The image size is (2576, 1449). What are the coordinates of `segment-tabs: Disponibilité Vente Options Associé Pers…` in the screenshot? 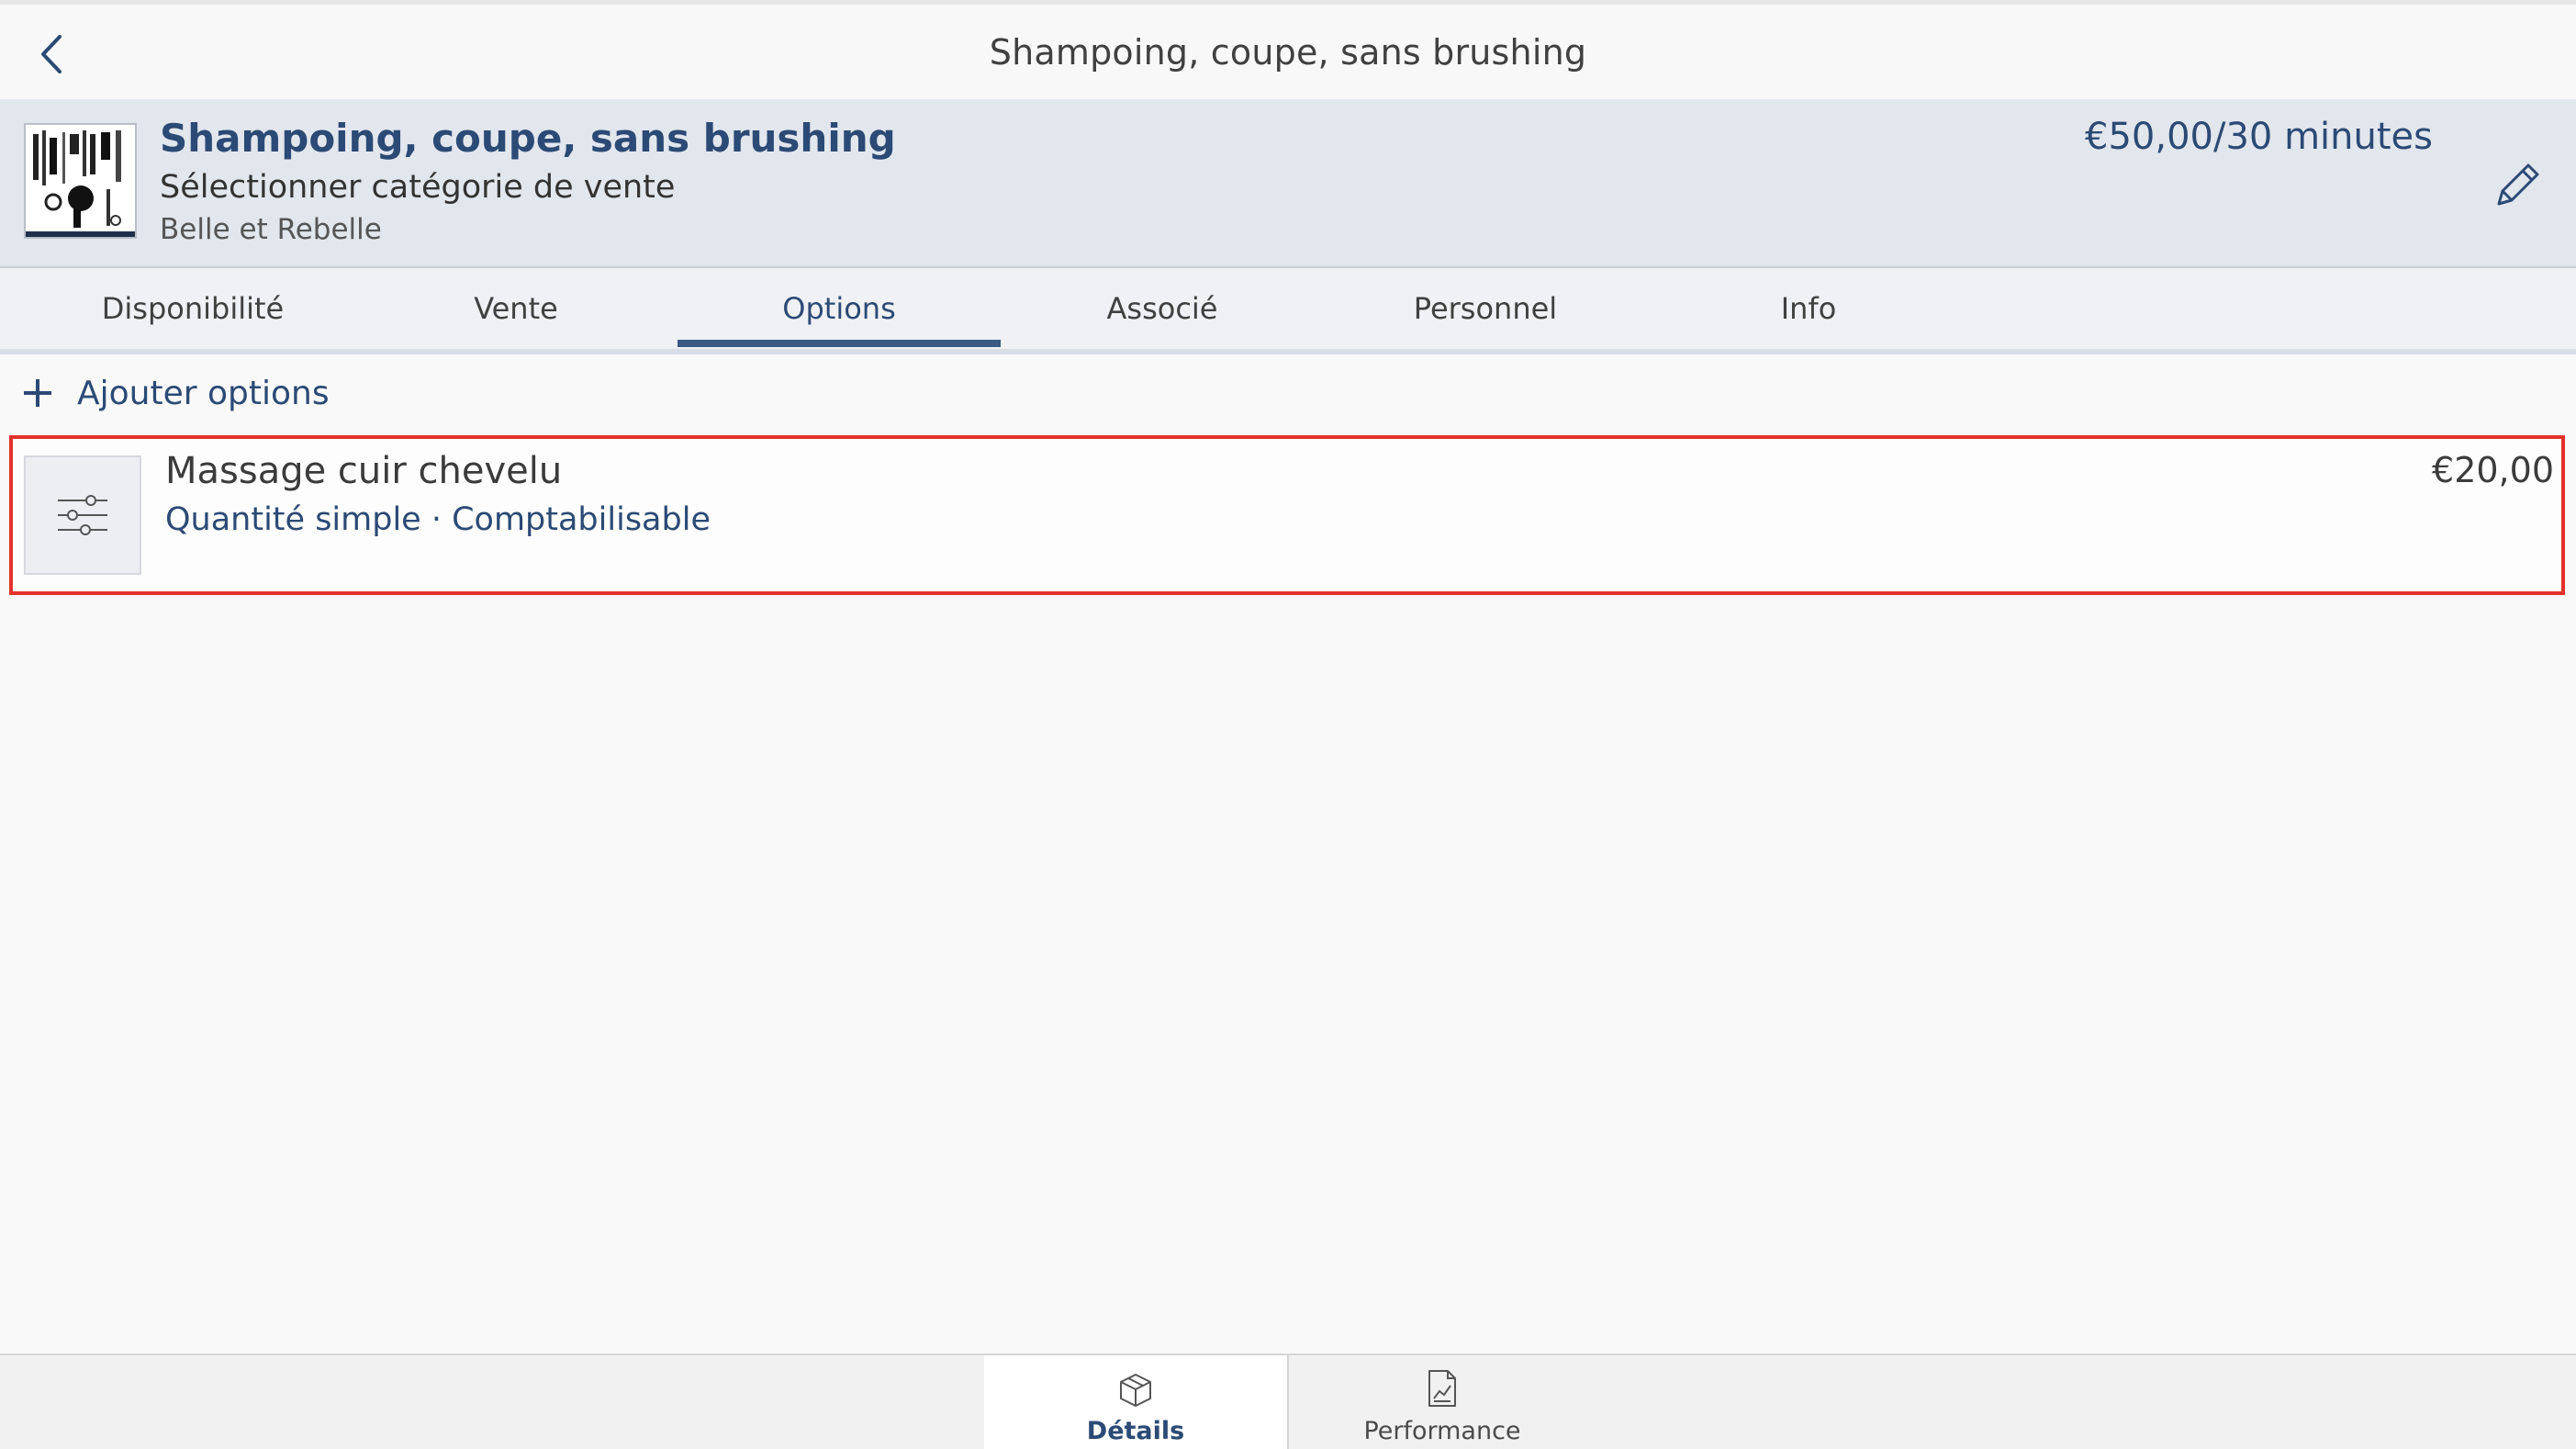 It's located at (1288, 311).